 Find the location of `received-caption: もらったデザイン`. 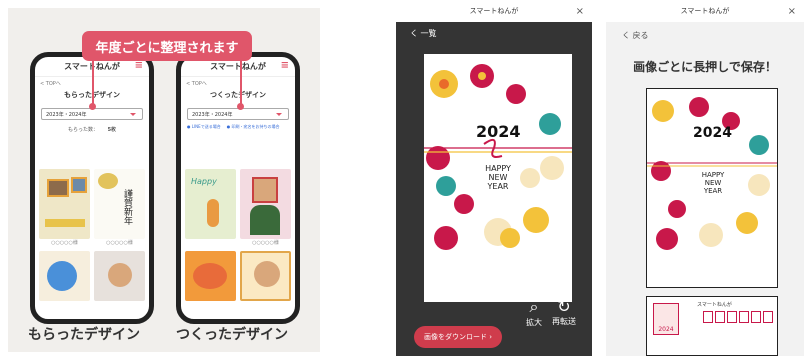

received-caption: もらったデザイン is located at coordinates (84, 335).